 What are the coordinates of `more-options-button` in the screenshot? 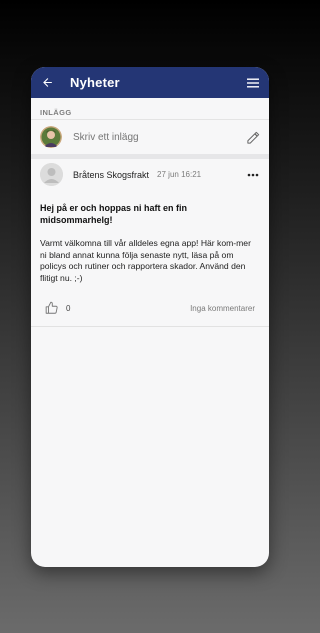 It's located at (253, 175).